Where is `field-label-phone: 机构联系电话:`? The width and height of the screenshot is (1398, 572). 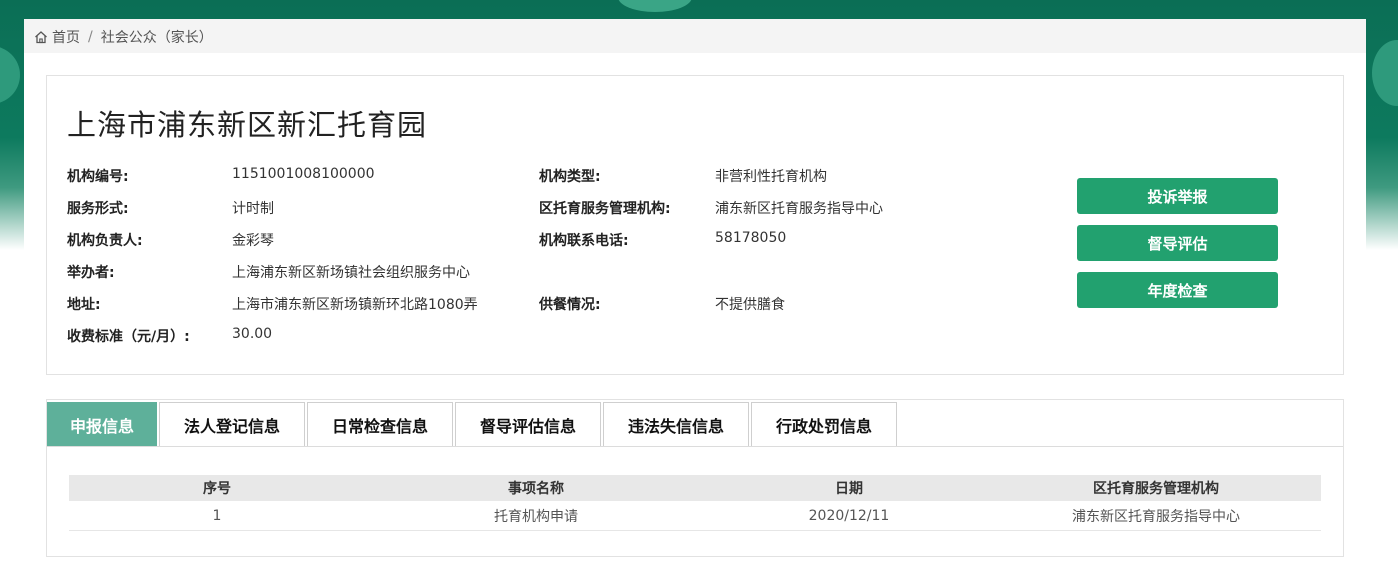 field-label-phone: 机构联系电话: is located at coordinates (584, 241).